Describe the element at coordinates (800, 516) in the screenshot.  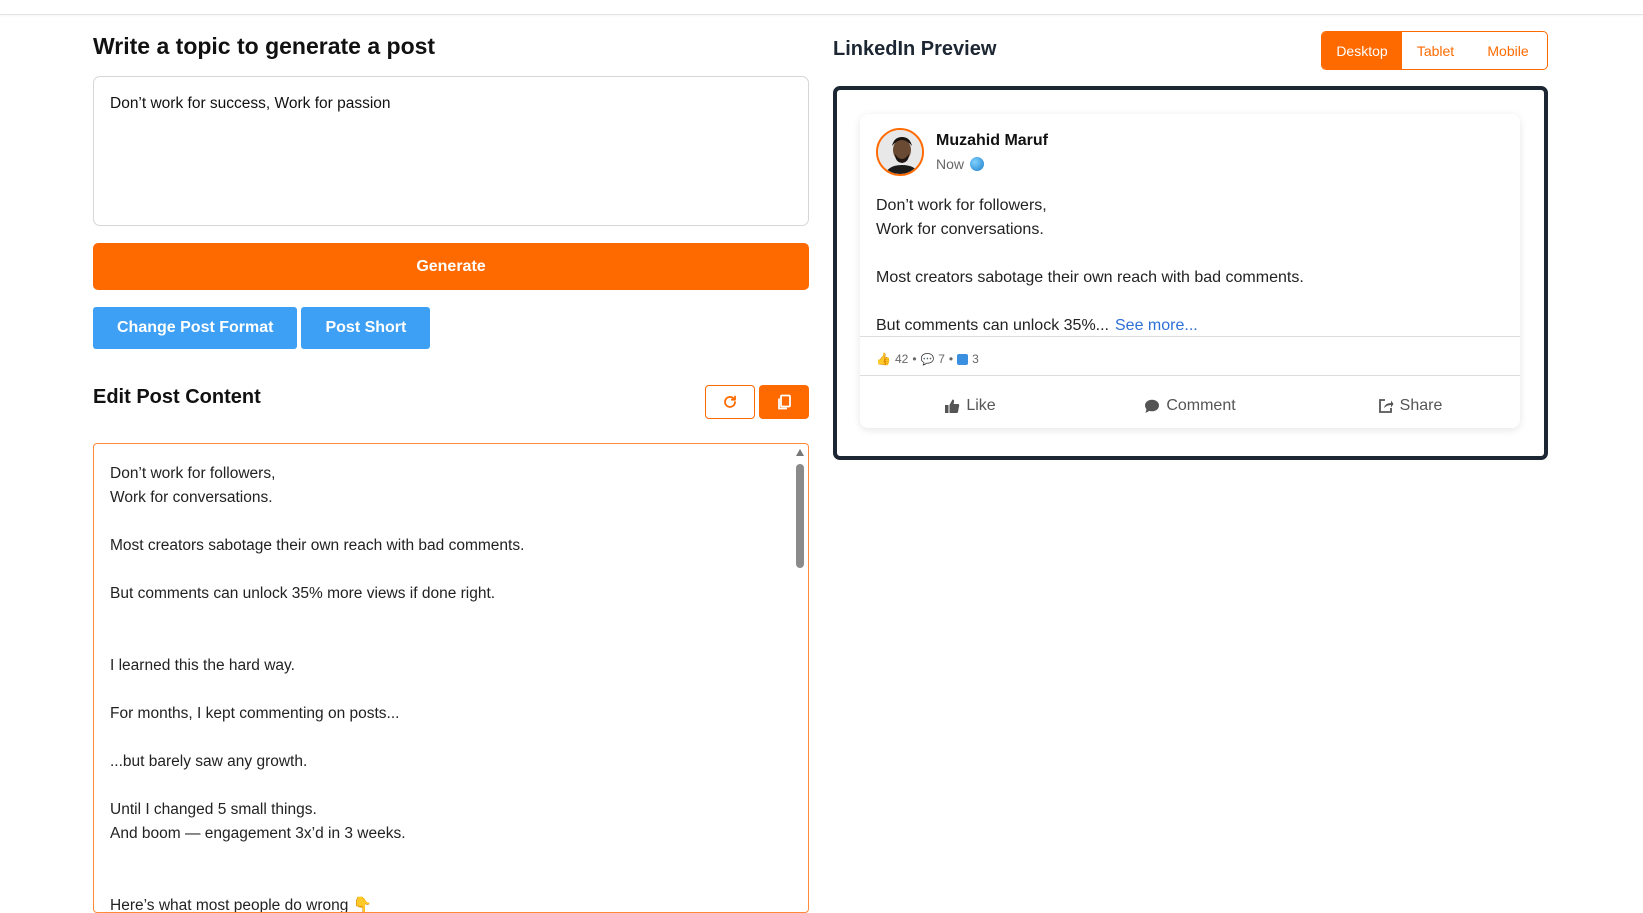
I see `scroll-thumb` at that location.